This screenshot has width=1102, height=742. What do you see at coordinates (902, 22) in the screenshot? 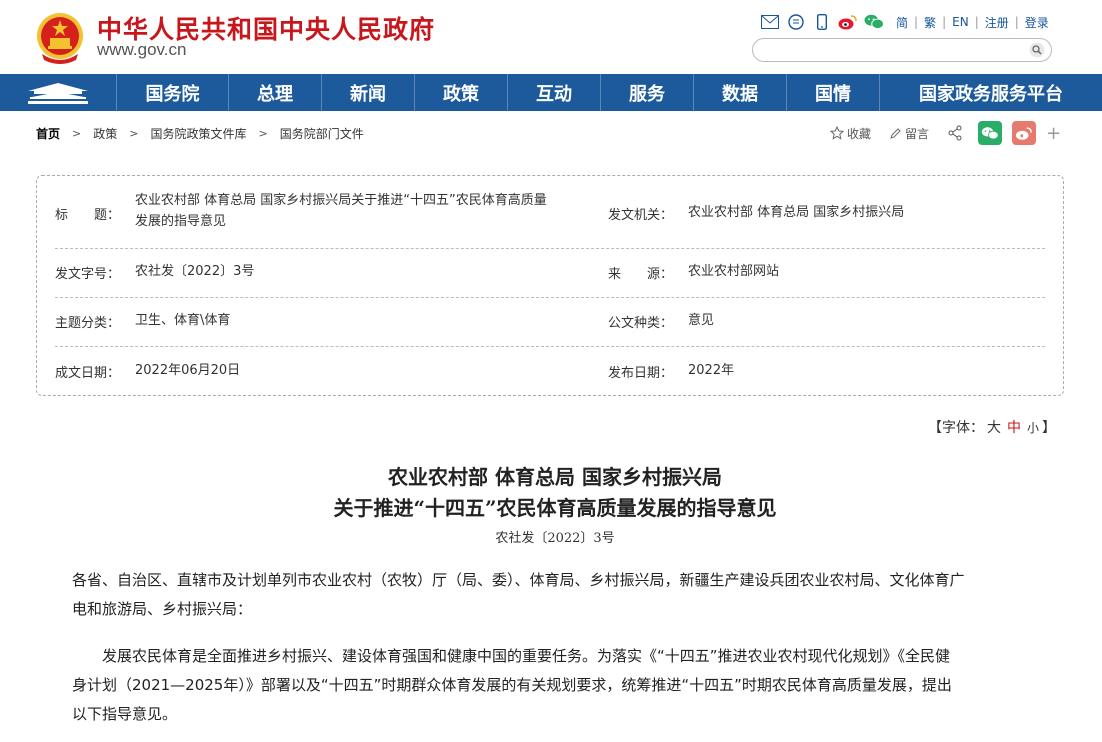
I see `simplified-chinese-link: 简` at bounding box center [902, 22].